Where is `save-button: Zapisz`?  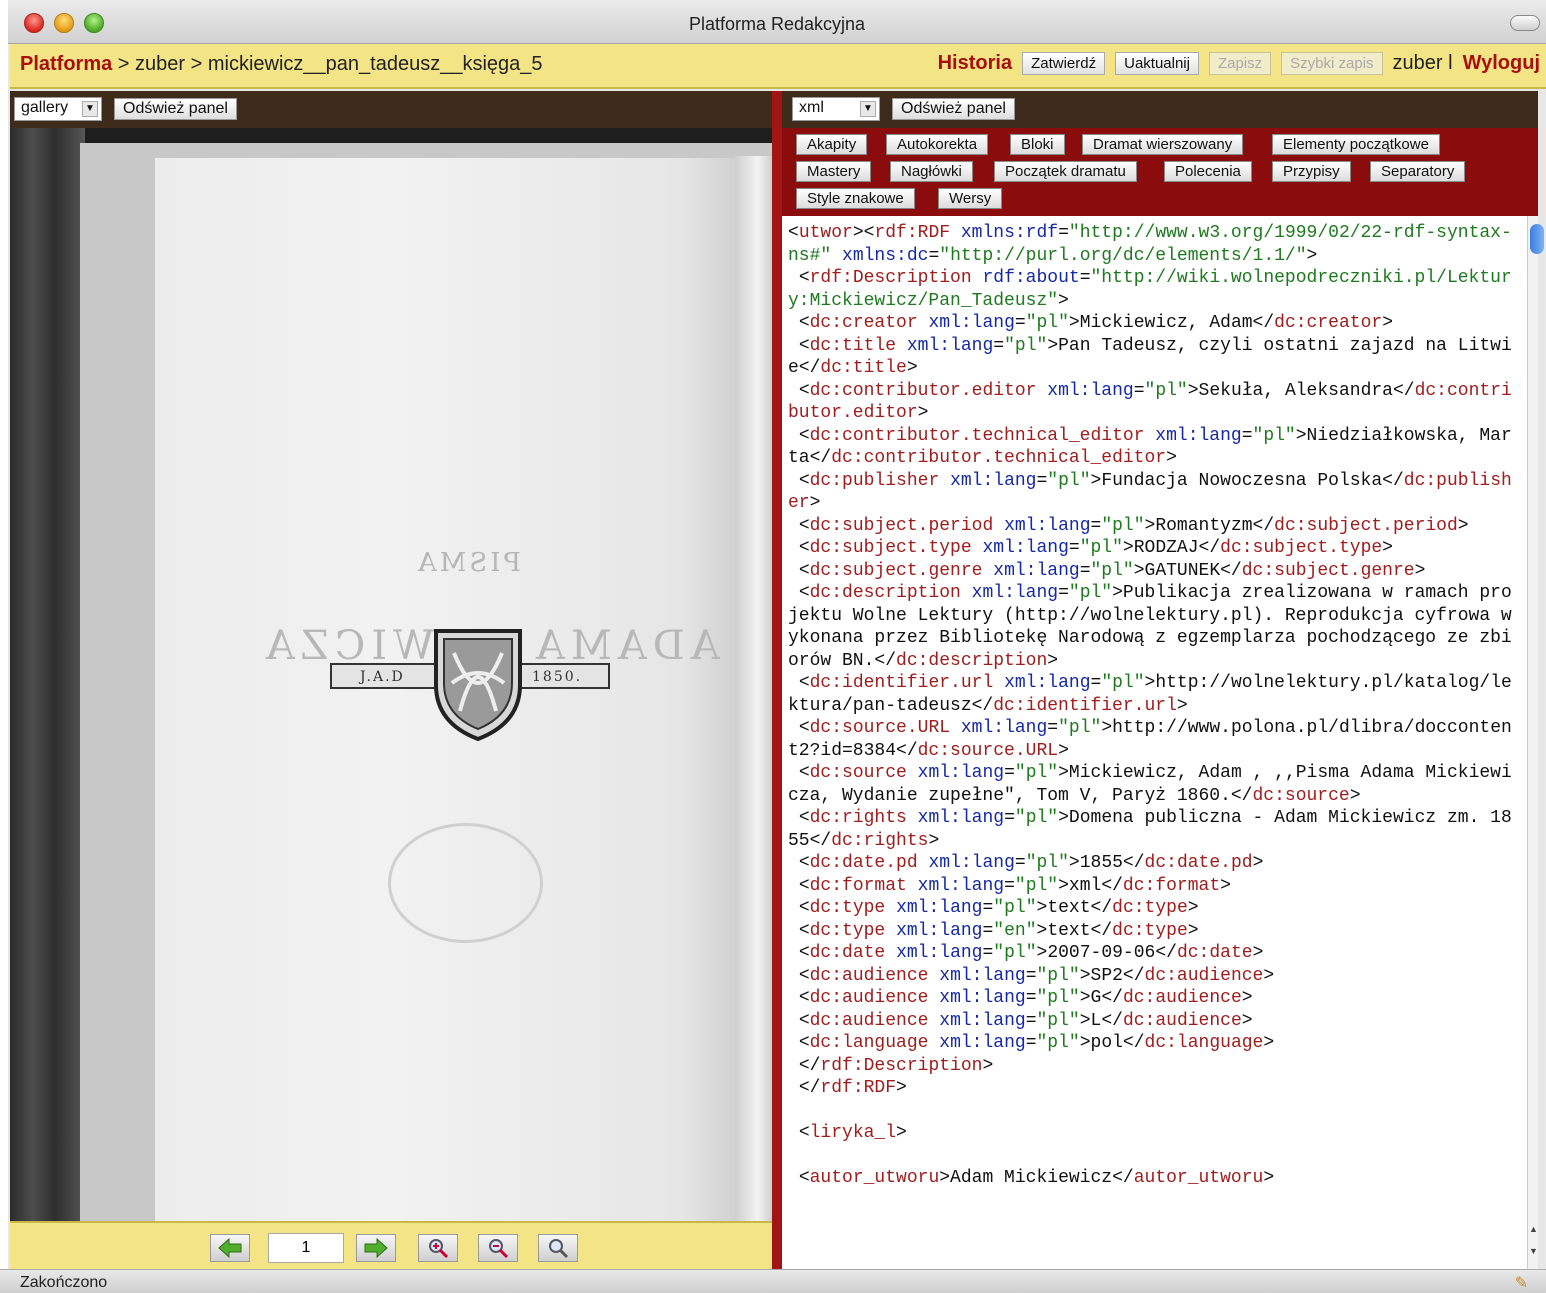 save-button: Zapisz is located at coordinates (1240, 63).